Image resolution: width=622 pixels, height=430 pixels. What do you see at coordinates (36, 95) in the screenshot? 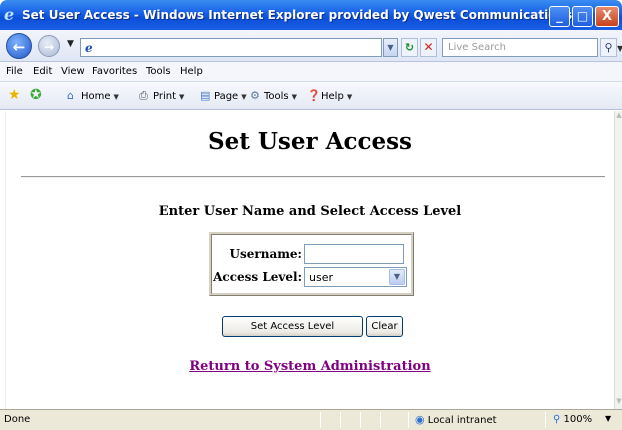
I see `add-favorites-icon: ✪` at bounding box center [36, 95].